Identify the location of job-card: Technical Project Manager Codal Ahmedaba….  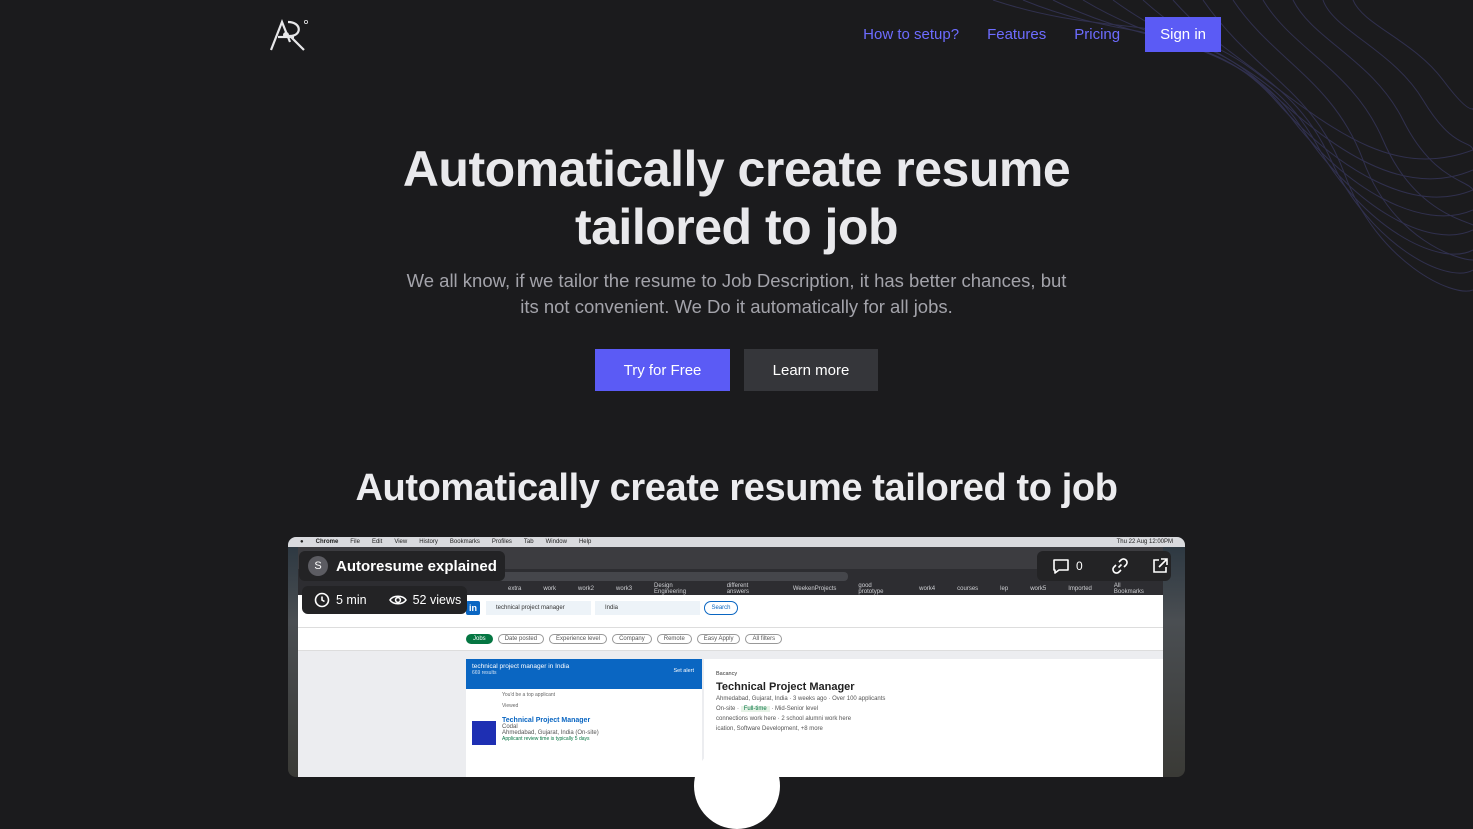
(584, 729).